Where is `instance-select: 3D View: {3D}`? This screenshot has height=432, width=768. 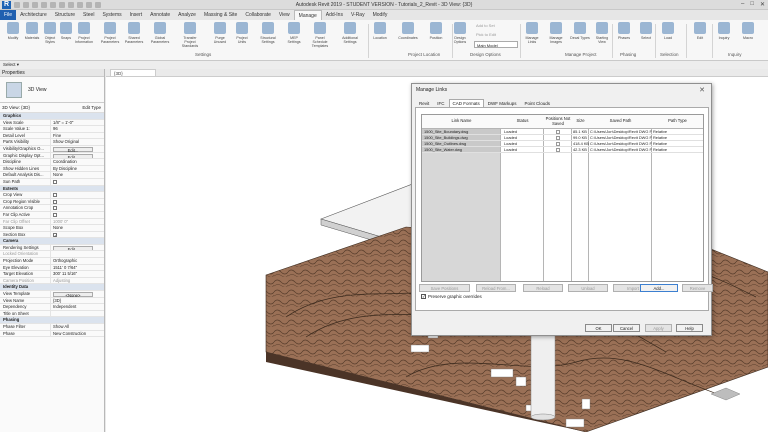 instance-select: 3D View: {3D} is located at coordinates (16, 107).